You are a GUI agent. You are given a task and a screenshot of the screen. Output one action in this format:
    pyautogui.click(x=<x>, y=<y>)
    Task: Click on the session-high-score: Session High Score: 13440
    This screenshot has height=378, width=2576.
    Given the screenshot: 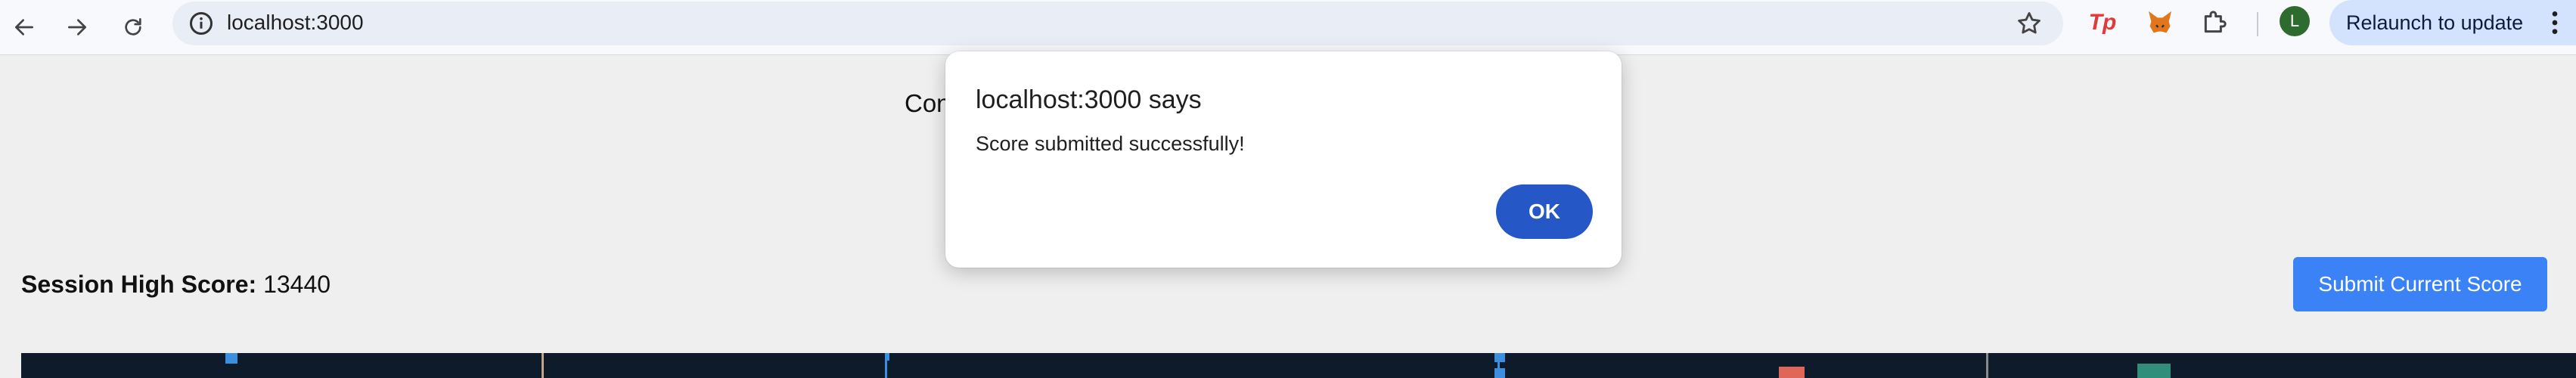 What is the action you would take?
    pyautogui.click(x=176, y=284)
    